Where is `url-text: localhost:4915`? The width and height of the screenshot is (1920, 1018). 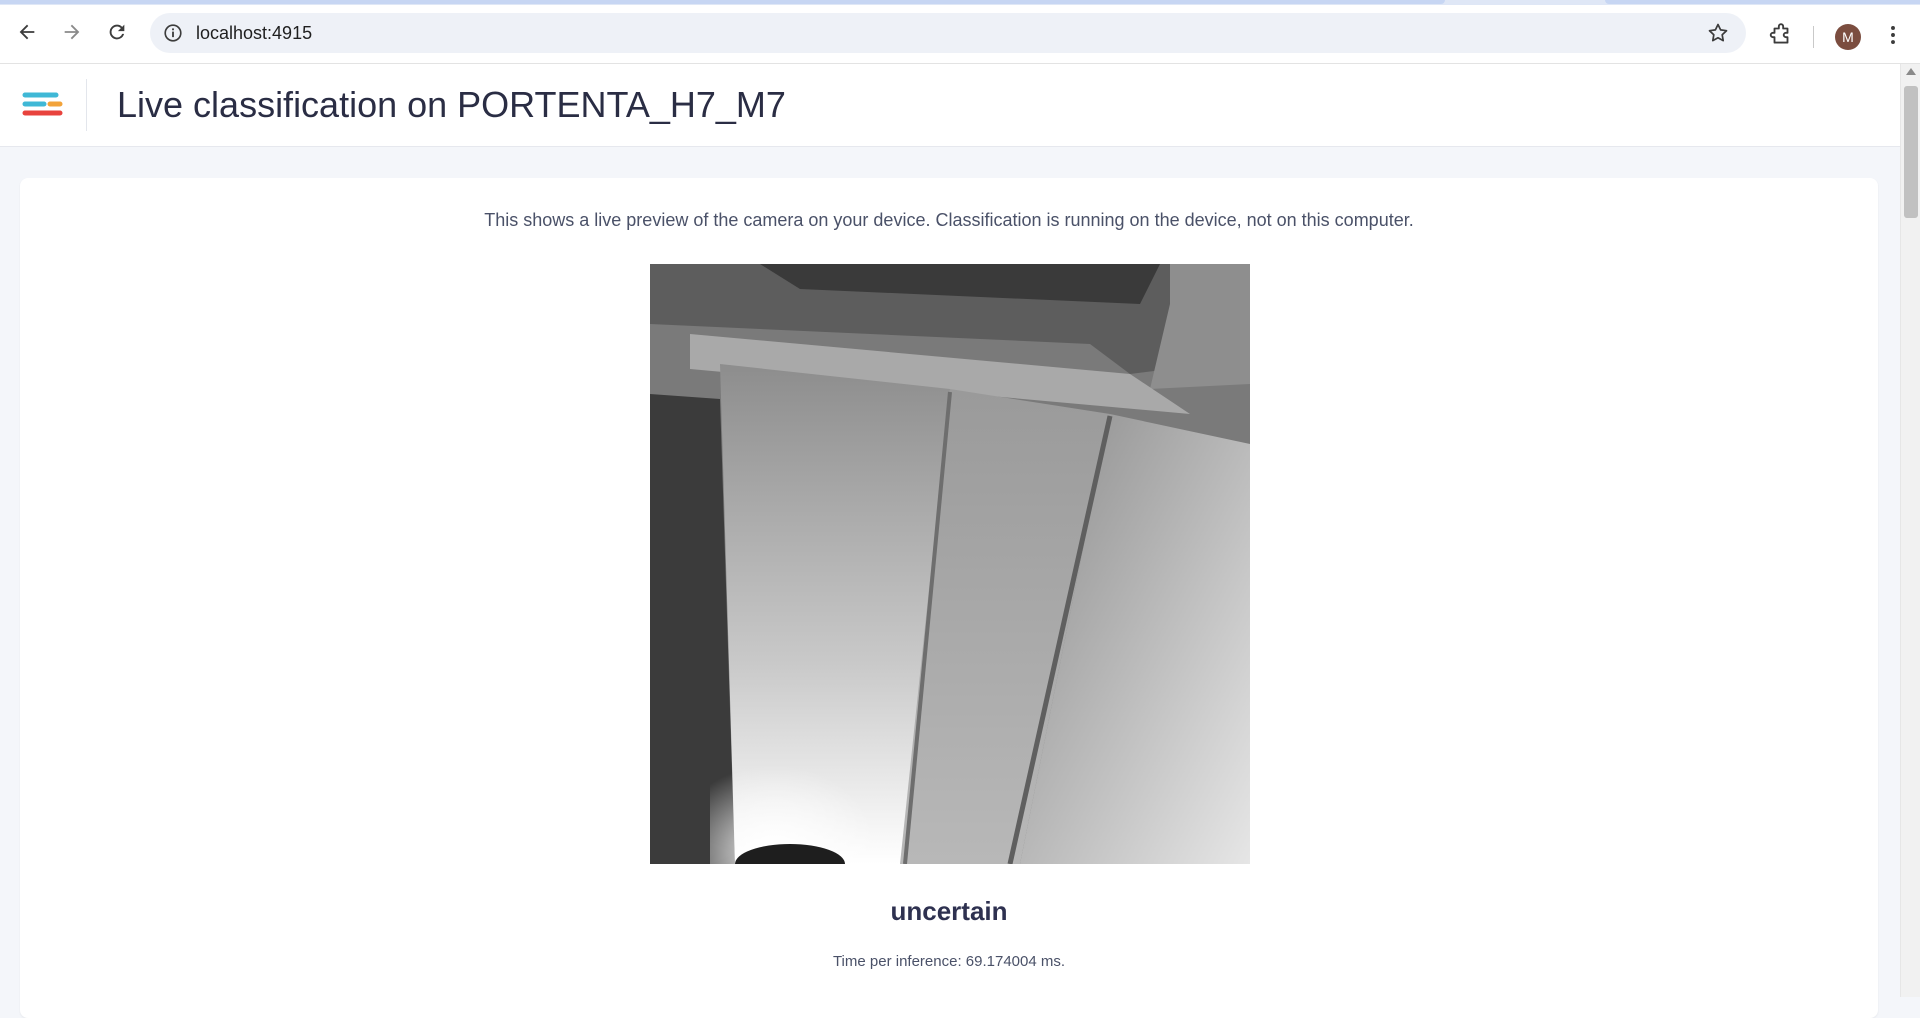
url-text: localhost:4915 is located at coordinates (254, 33).